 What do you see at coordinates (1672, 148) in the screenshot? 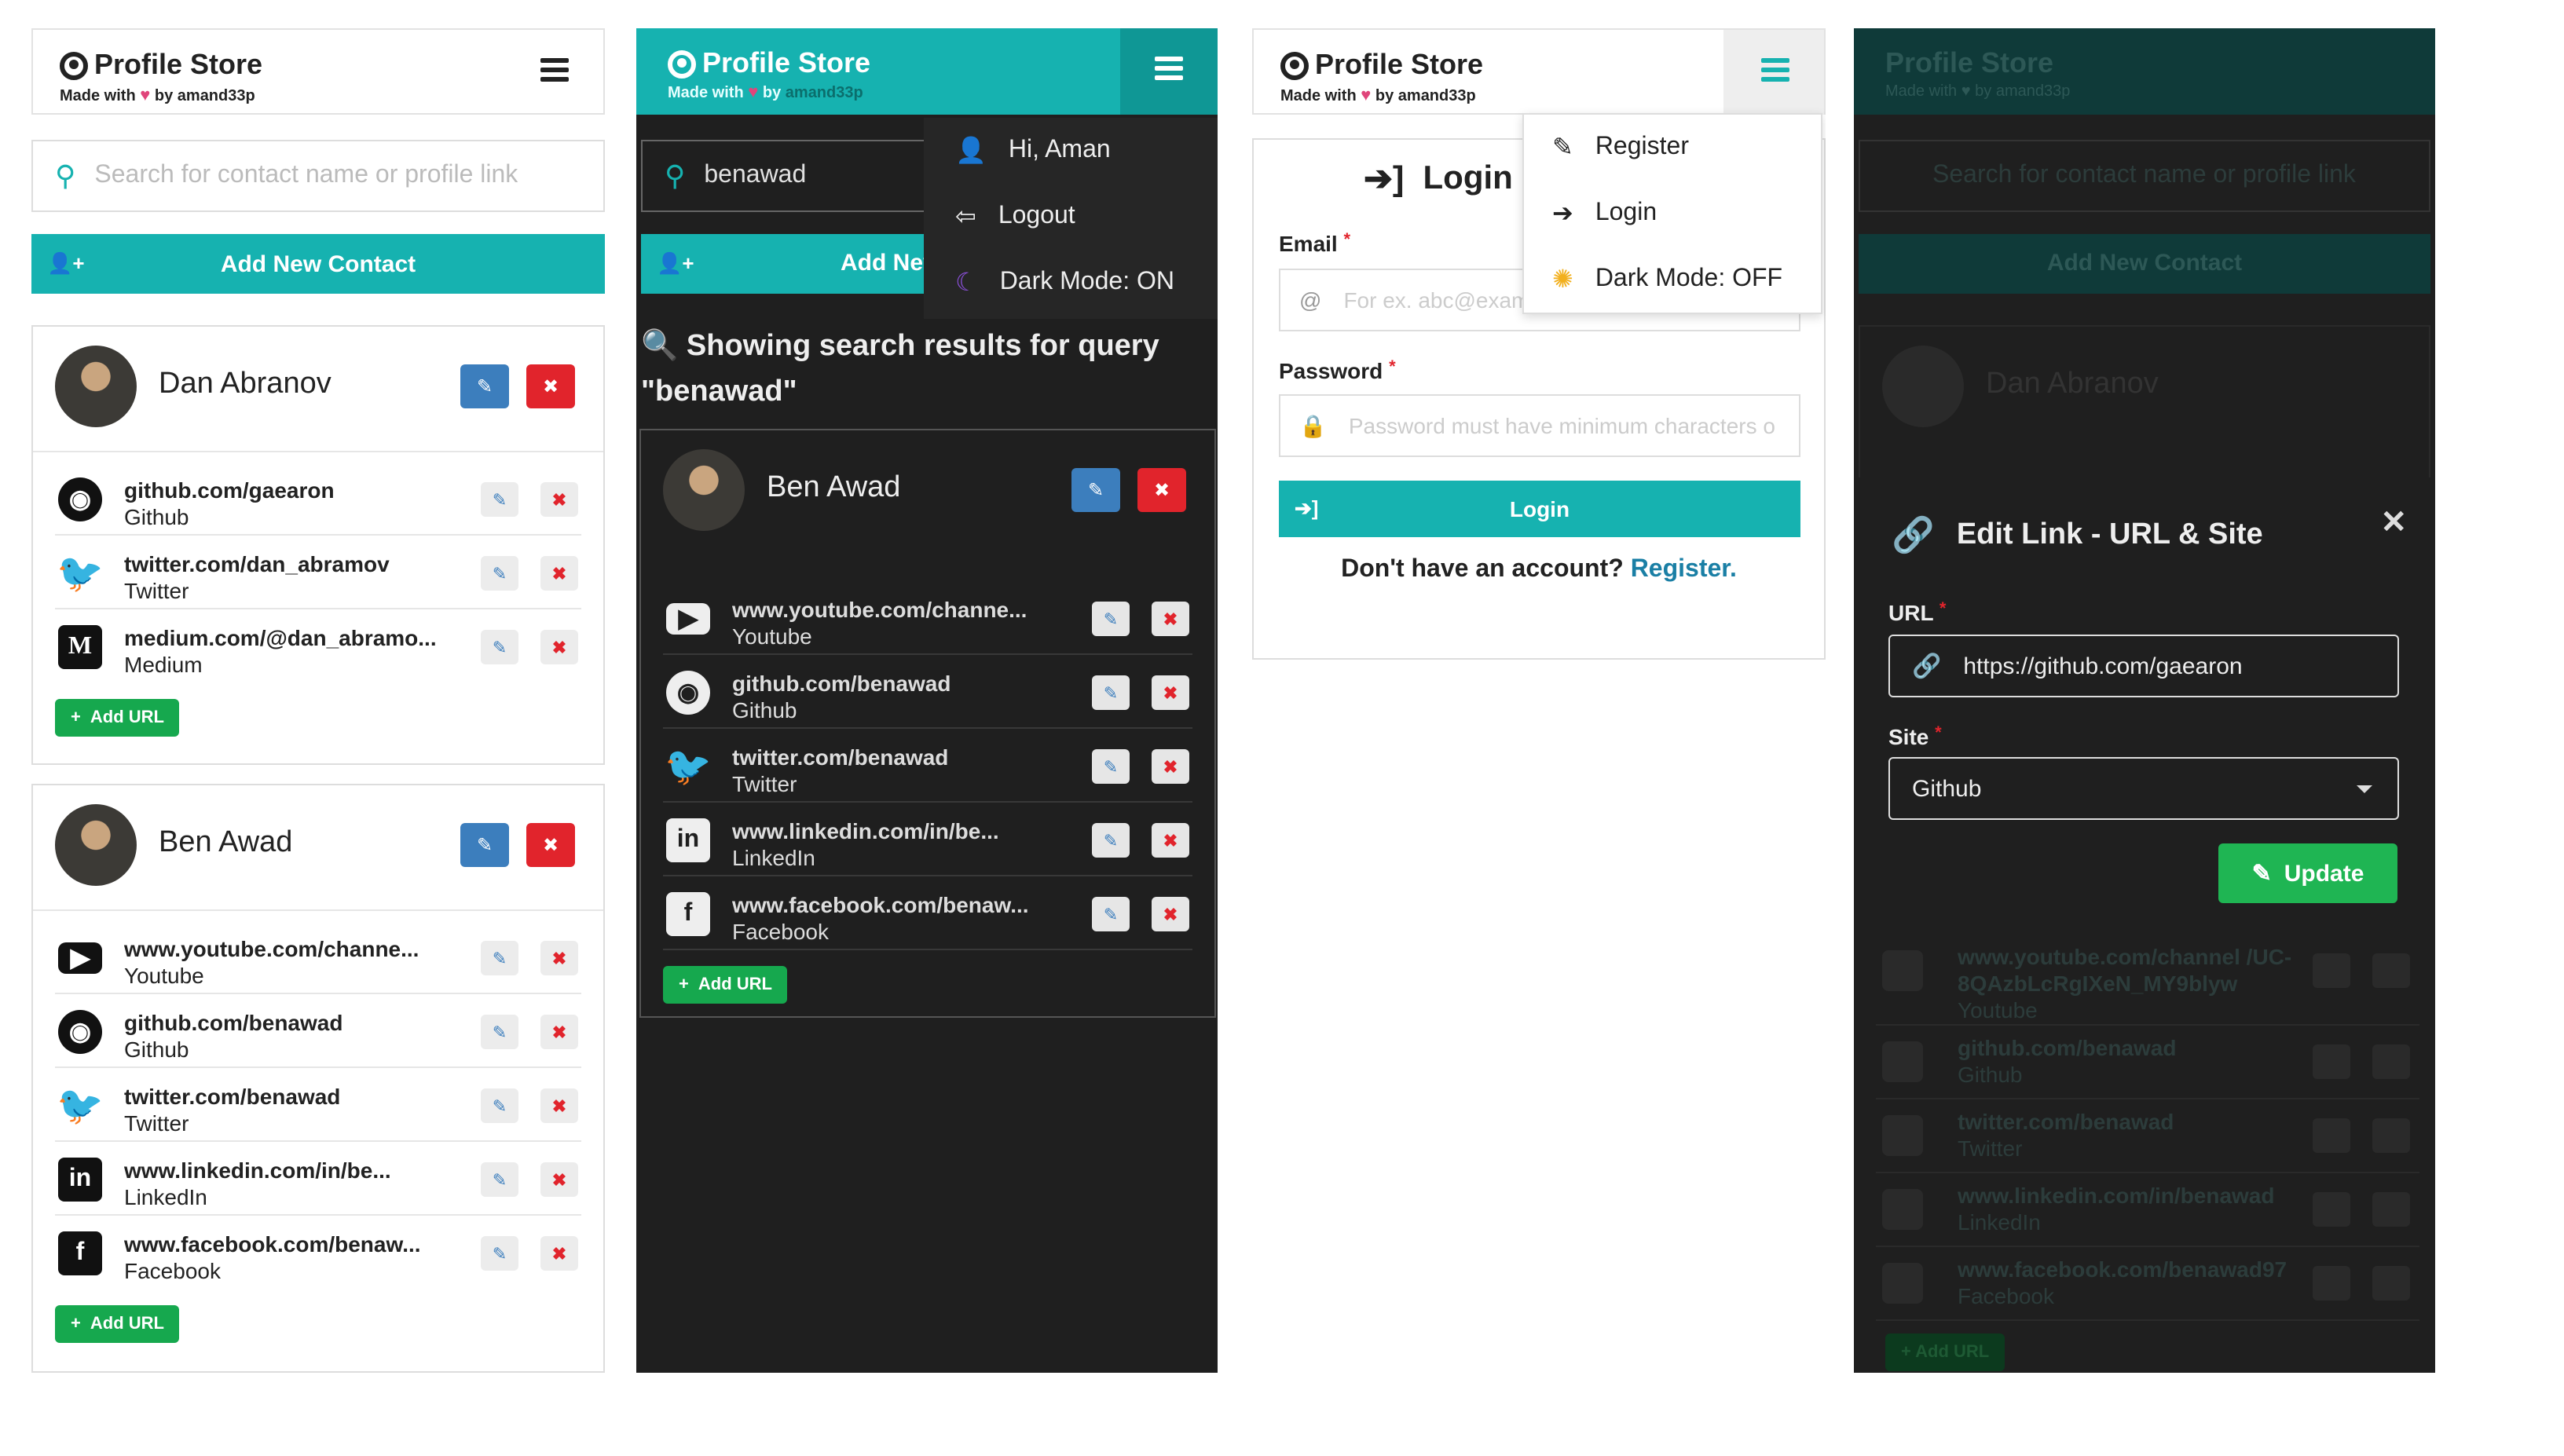
I see `menu-item-register: ✎ Register` at bounding box center [1672, 148].